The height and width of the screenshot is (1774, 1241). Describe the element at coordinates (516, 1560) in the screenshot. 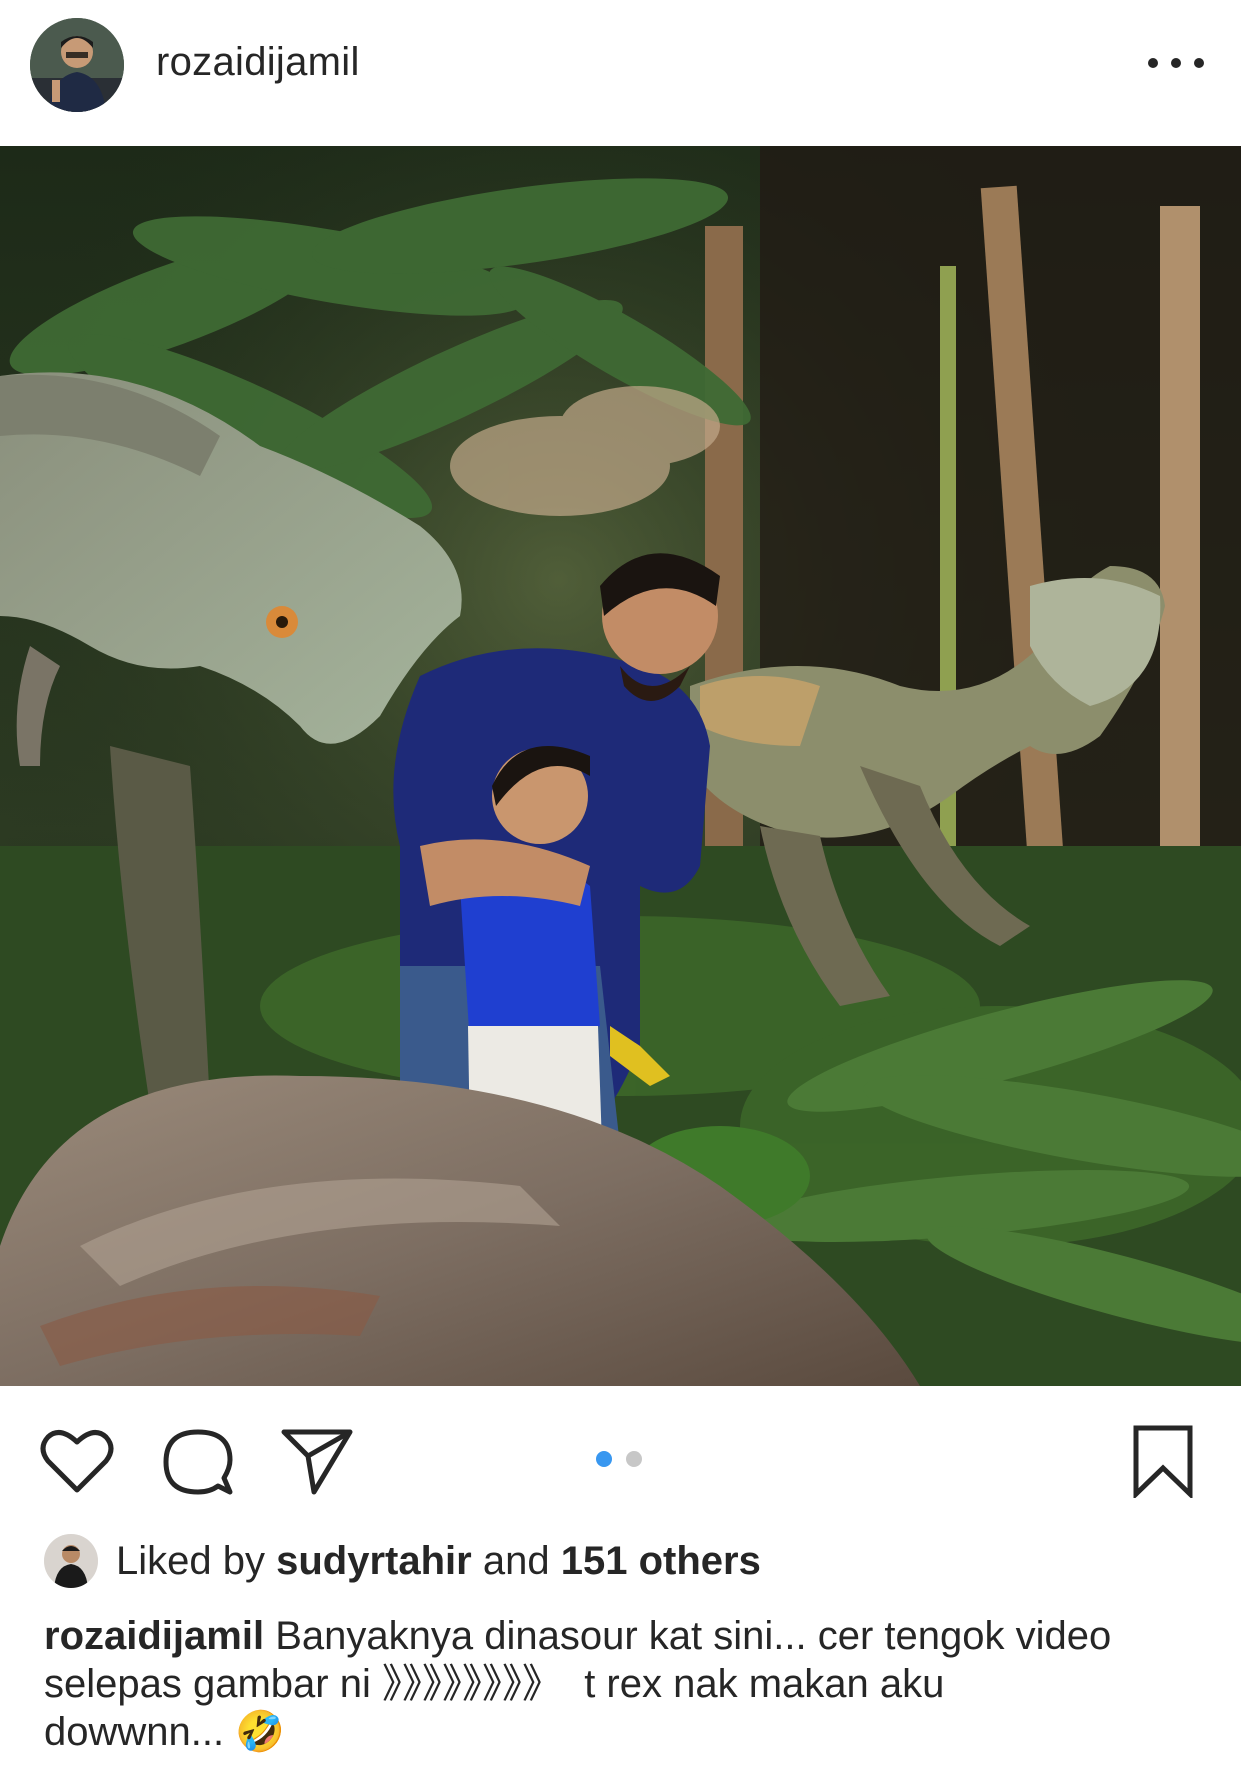

I see `likes-conjunction: and` at that location.